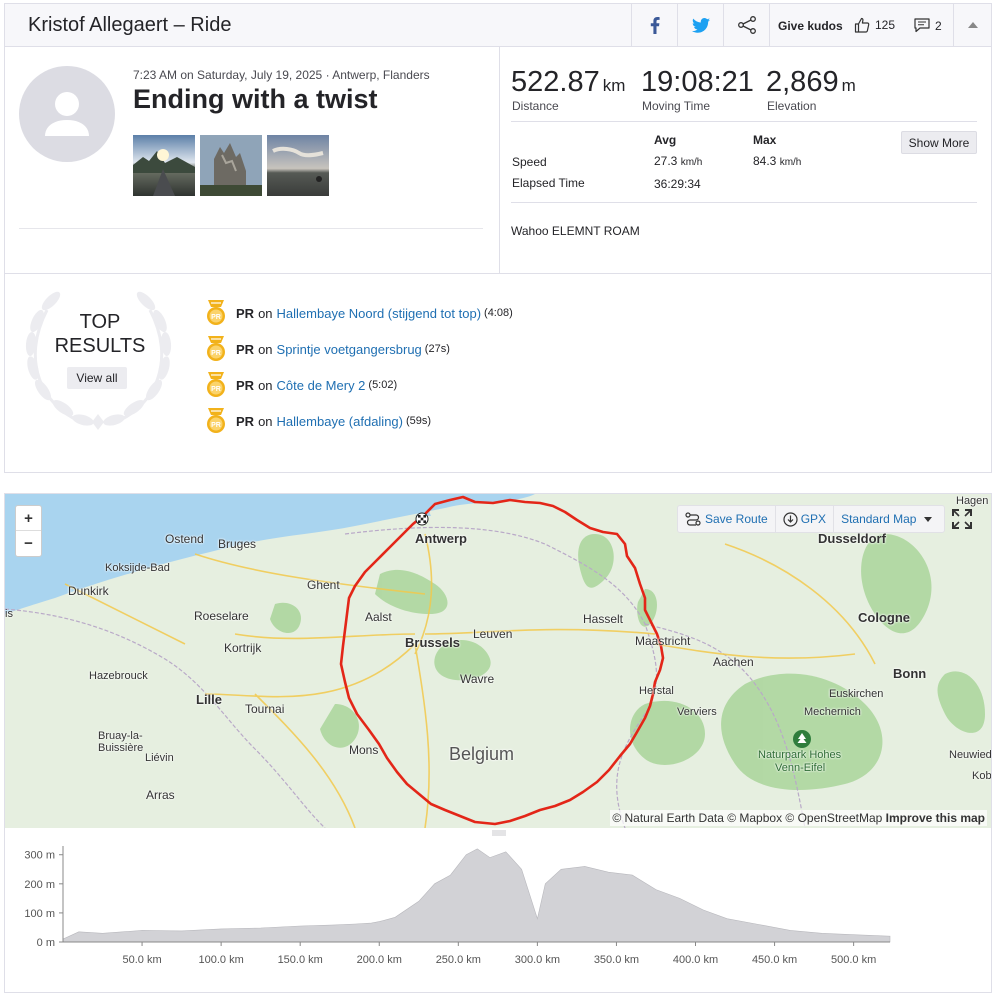 The width and height of the screenshot is (1000, 994). Describe the element at coordinates (568, 82) in the screenshot. I see `distance-value: 522.87 km` at that location.